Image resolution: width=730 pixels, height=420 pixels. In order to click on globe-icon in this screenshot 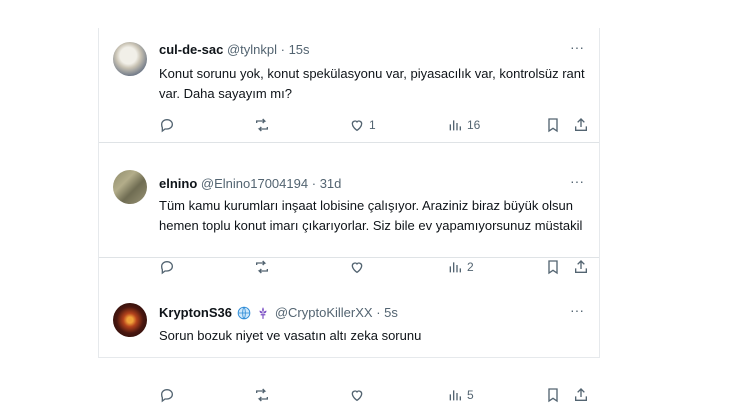, I will do `click(243, 313)`.